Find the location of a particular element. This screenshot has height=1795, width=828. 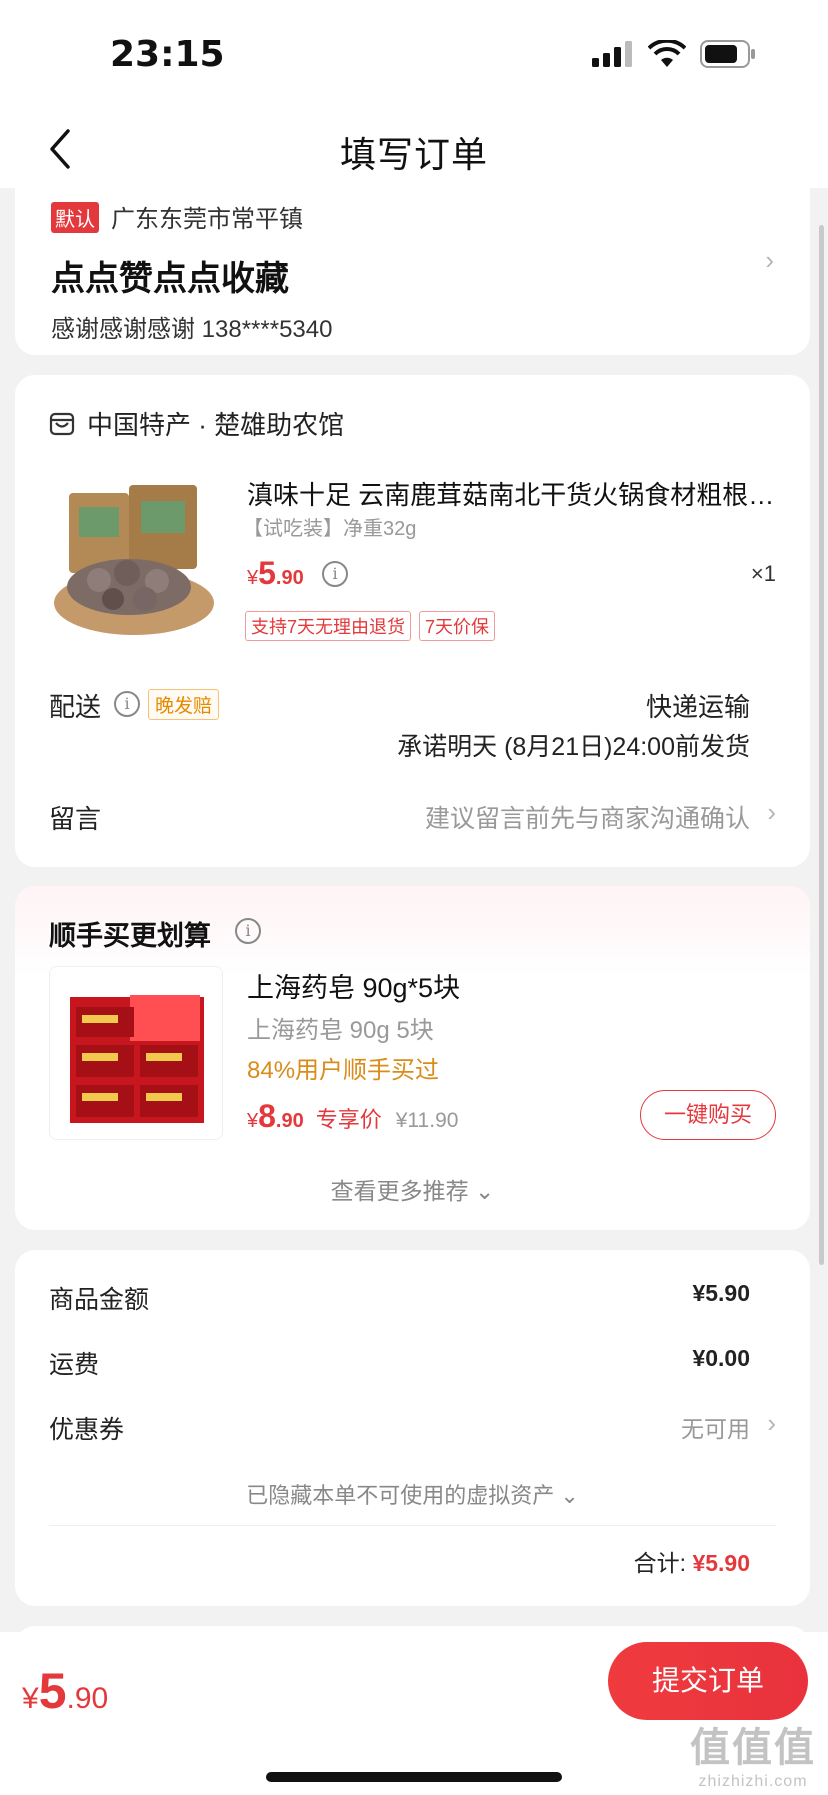

product-price: ¥ 5 .90 is located at coordinates (275, 573).